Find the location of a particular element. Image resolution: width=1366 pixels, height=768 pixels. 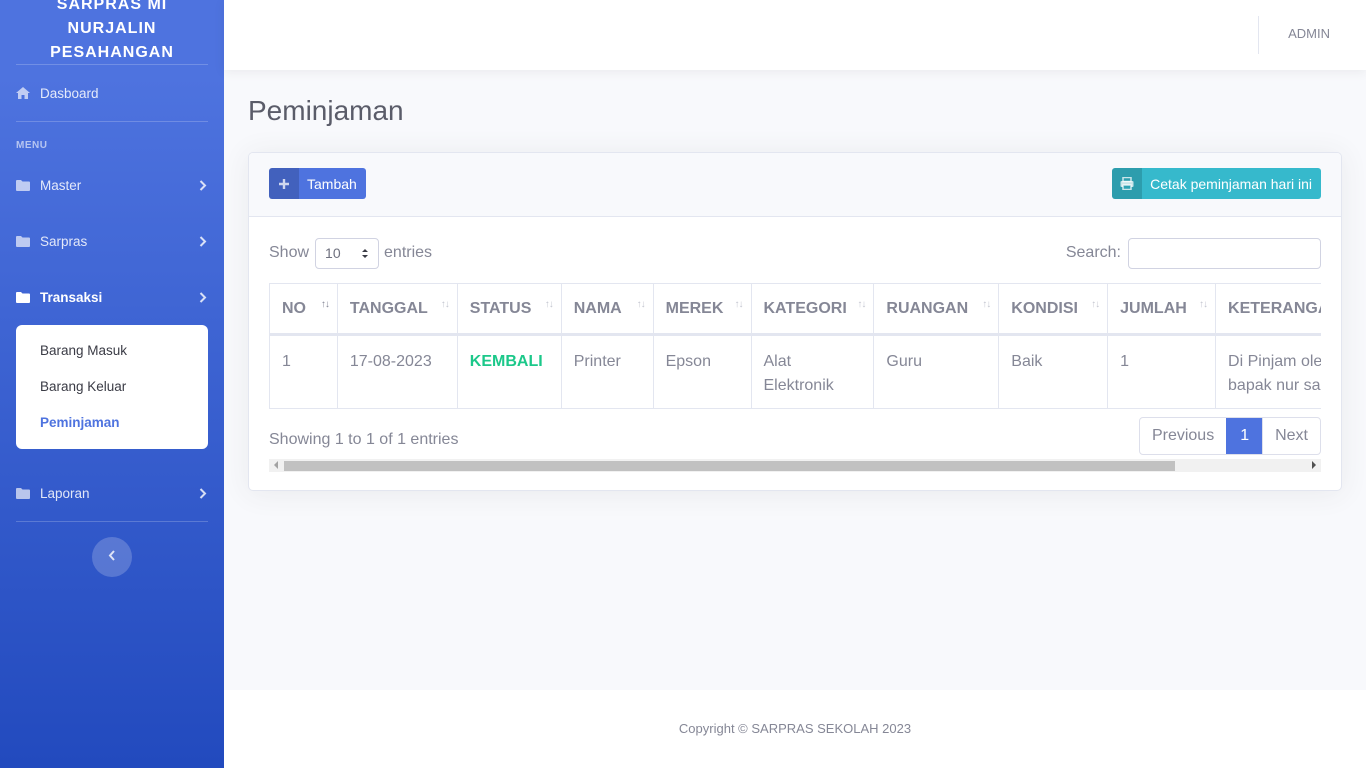

table-info: Showing 1 to 1 of 1 entries is located at coordinates (364, 439).